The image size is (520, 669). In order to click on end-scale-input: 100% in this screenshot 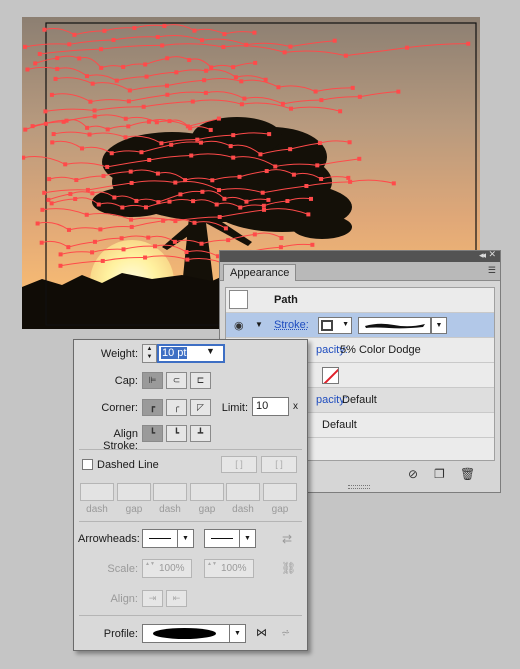, I will do `click(229, 568)`.